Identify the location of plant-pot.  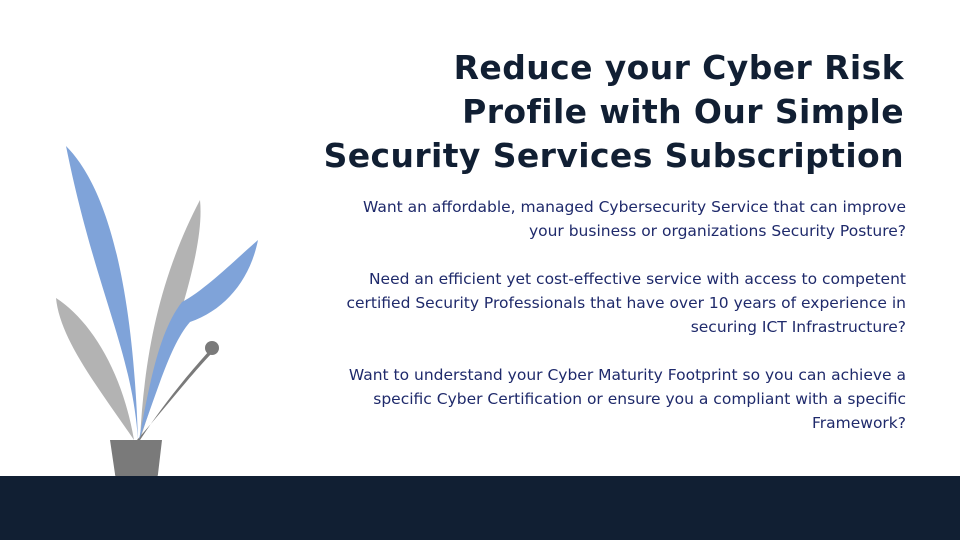
(136, 458).